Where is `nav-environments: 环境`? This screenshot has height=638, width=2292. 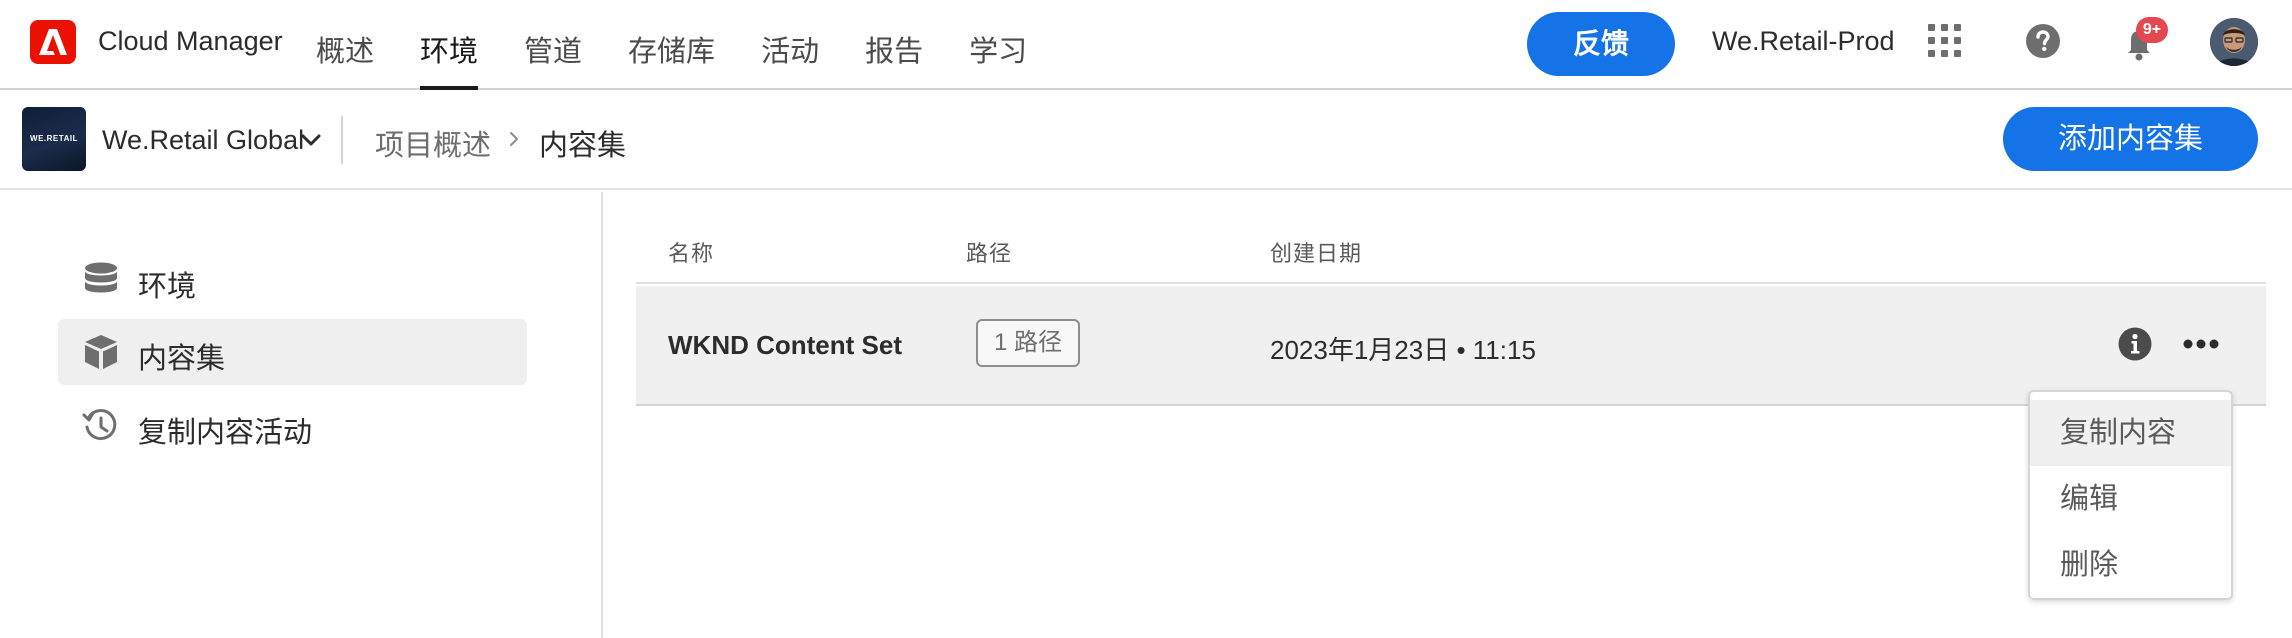 nav-environments: 环境 is located at coordinates (449, 45).